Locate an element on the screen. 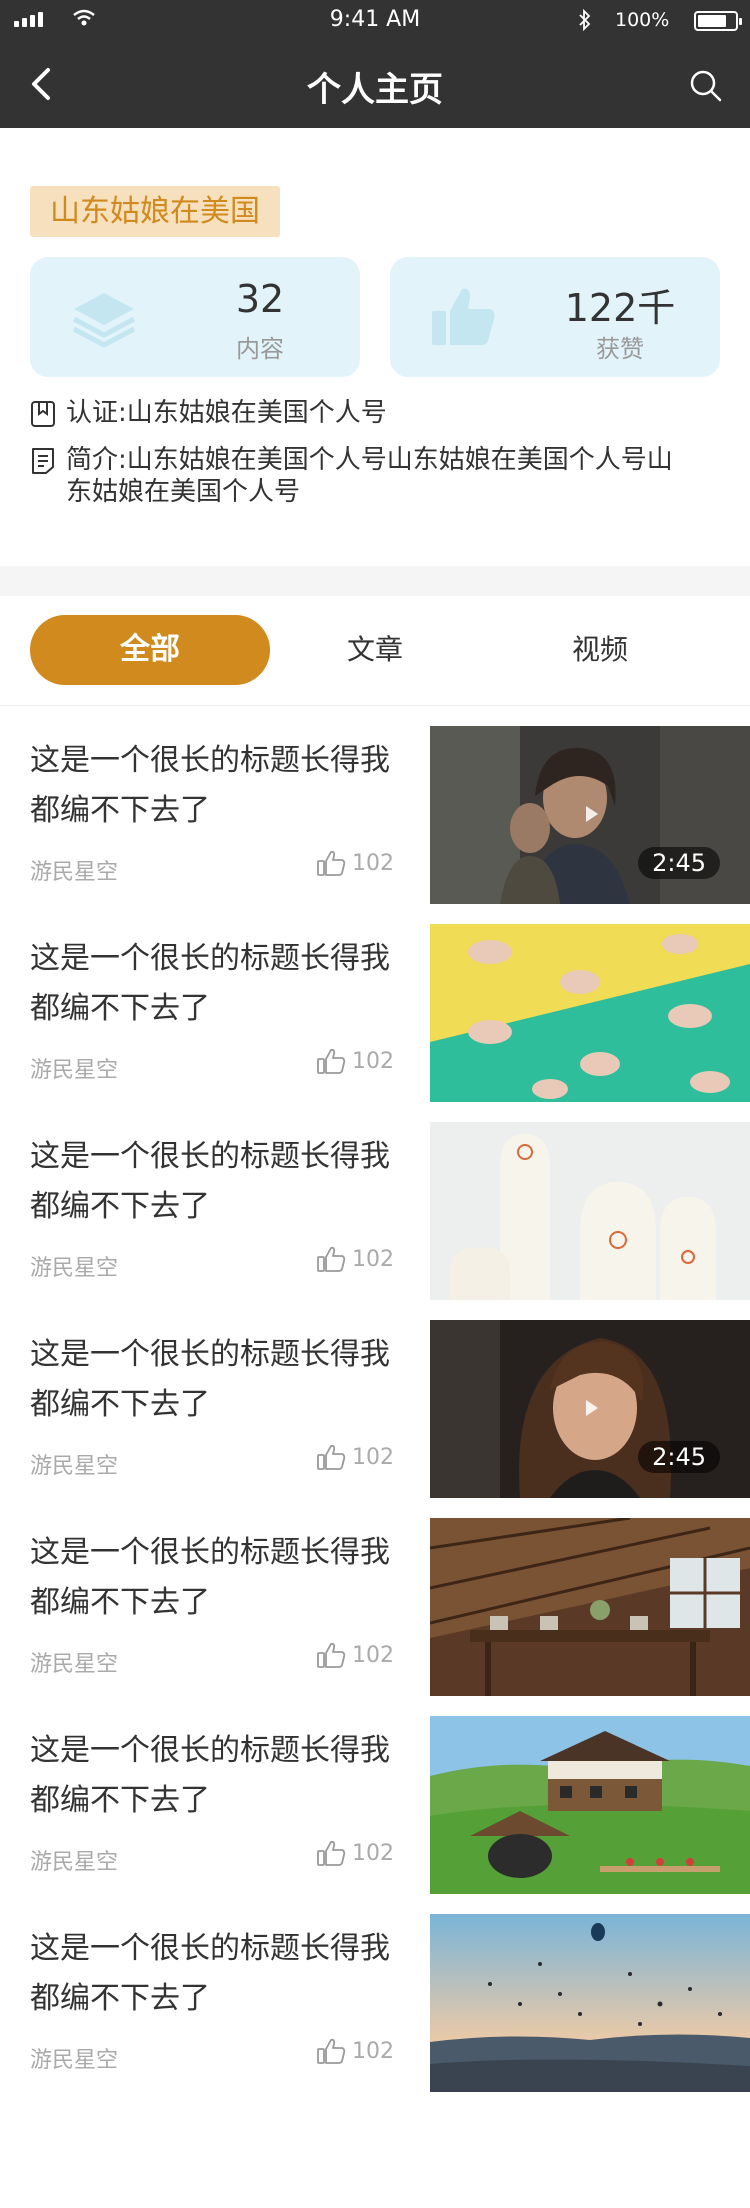  search-icon is located at coordinates (706, 86).